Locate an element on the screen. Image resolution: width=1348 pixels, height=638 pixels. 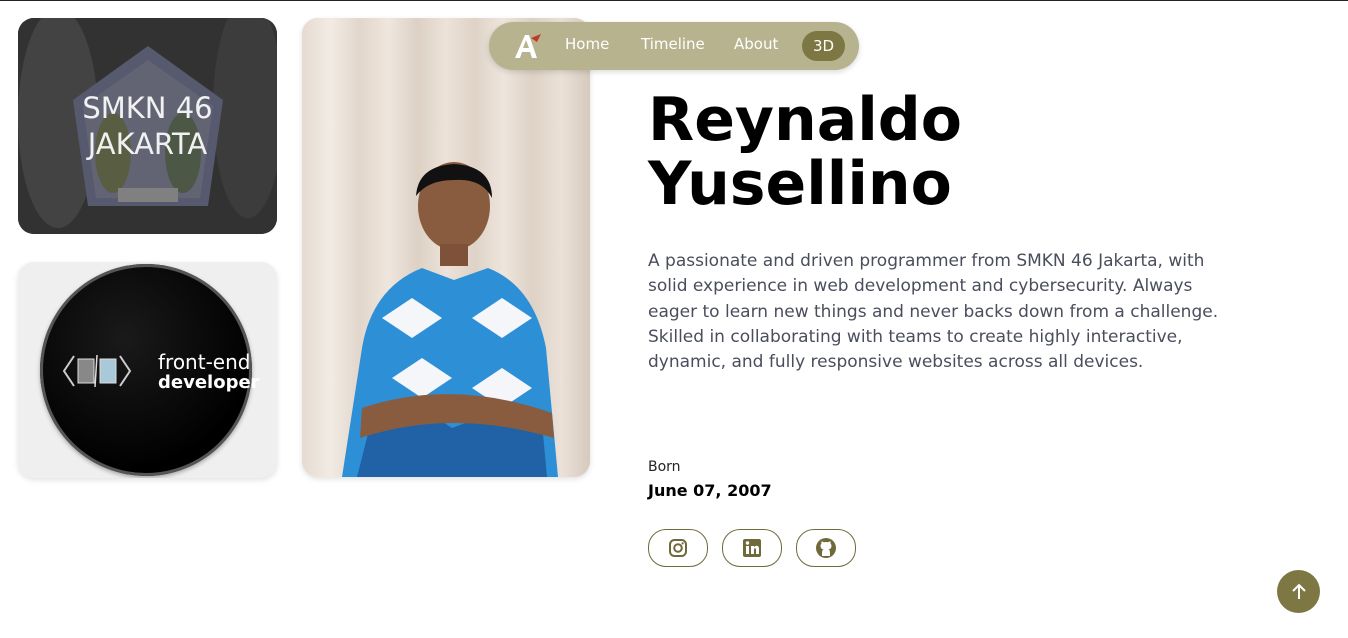
school-title-line-2: JAKARTA is located at coordinates (147, 144).